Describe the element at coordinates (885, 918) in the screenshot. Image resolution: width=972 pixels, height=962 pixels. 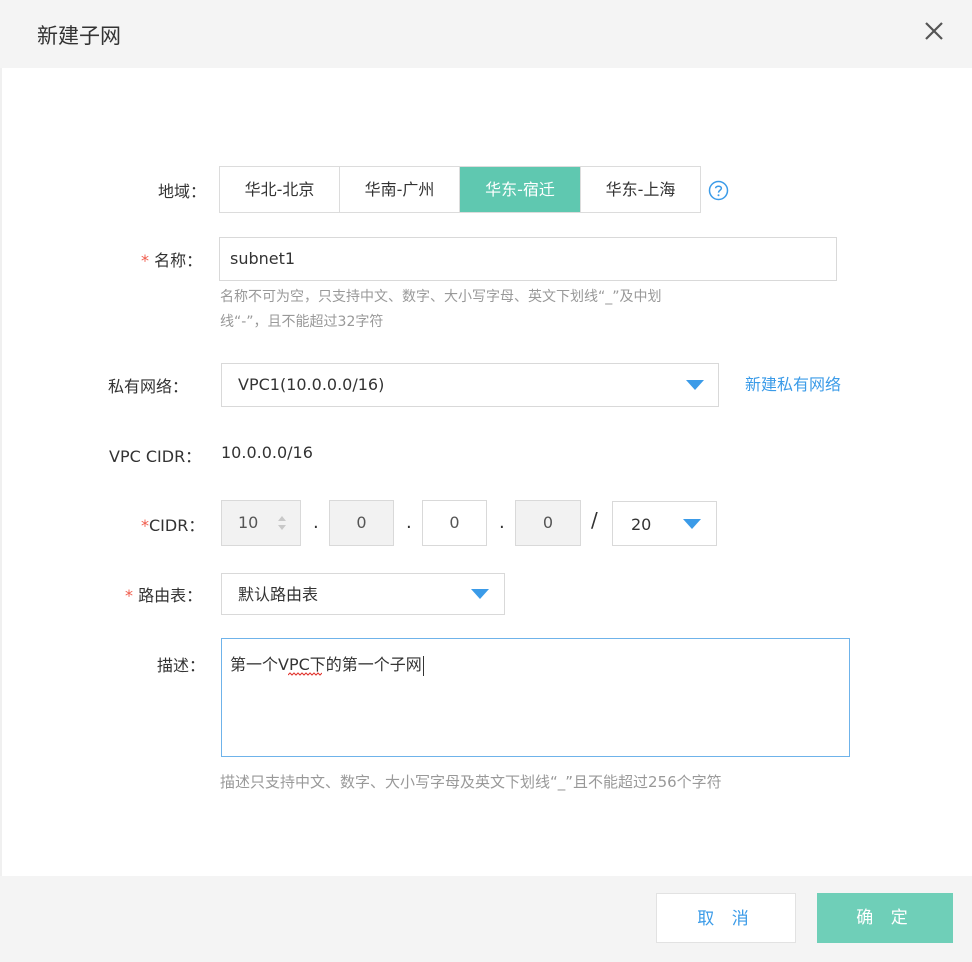
I see `ok-button: 确 定` at that location.